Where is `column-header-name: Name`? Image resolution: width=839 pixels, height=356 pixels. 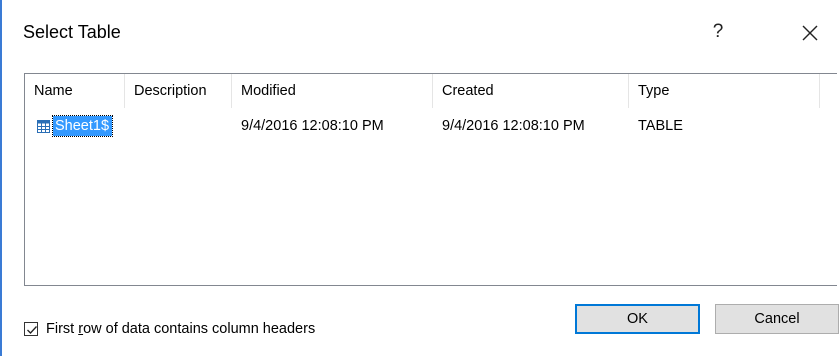 column-header-name: Name is located at coordinates (74, 91).